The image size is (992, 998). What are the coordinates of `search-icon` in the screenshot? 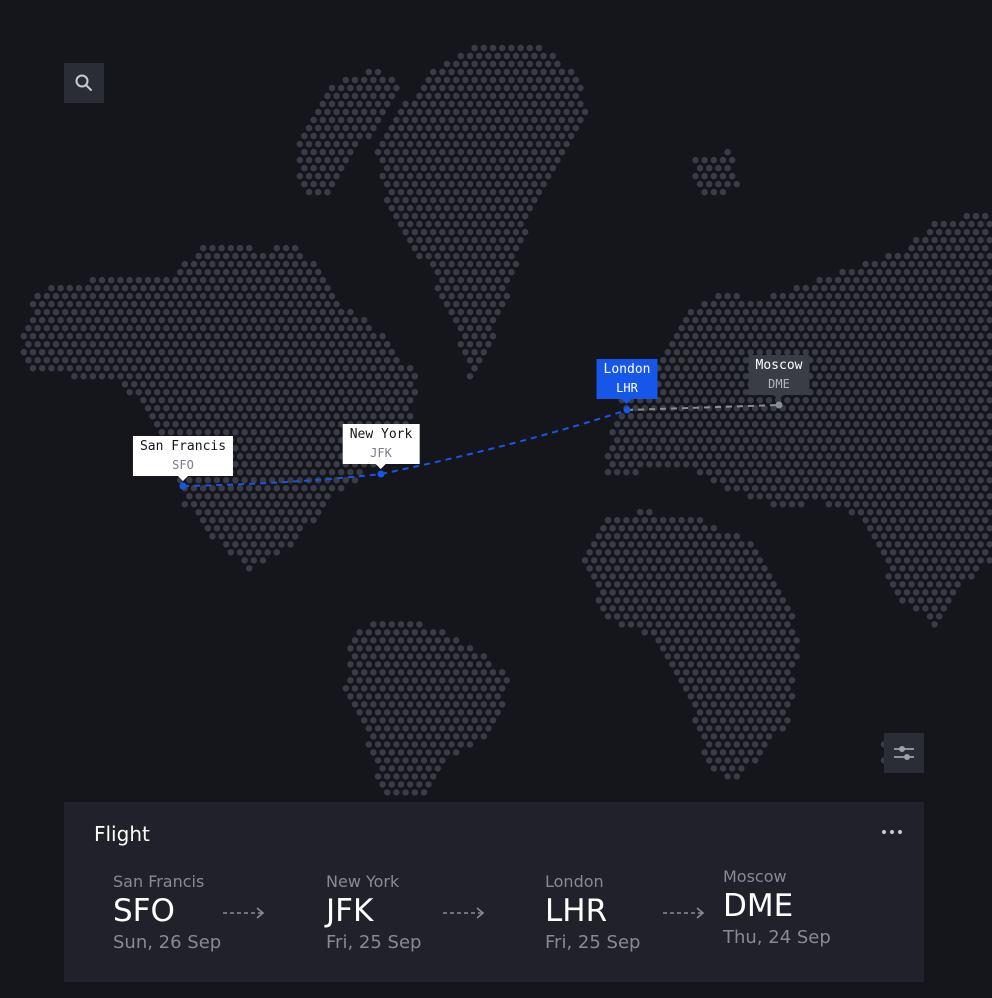 It's located at (83, 82).